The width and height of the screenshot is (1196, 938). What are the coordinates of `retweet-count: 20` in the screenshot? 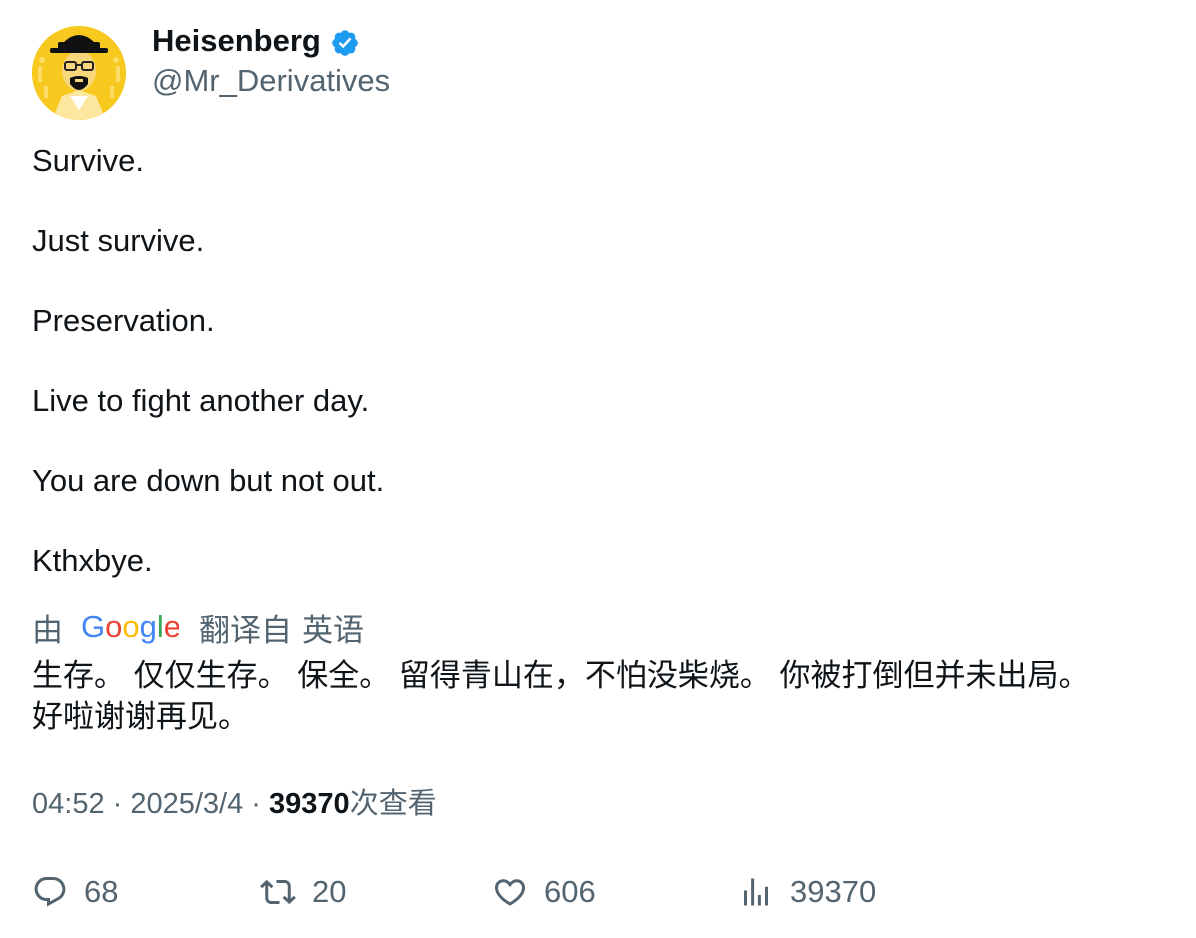 It's located at (329, 891).